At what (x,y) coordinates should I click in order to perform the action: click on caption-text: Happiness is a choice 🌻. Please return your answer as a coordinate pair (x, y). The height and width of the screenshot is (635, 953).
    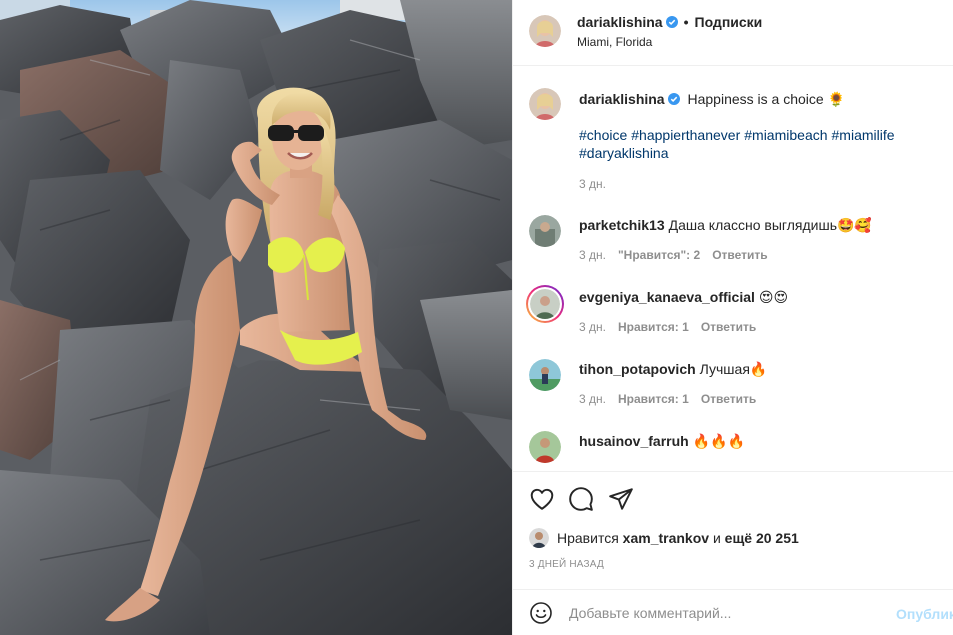
    Looking at the image, I should click on (766, 99).